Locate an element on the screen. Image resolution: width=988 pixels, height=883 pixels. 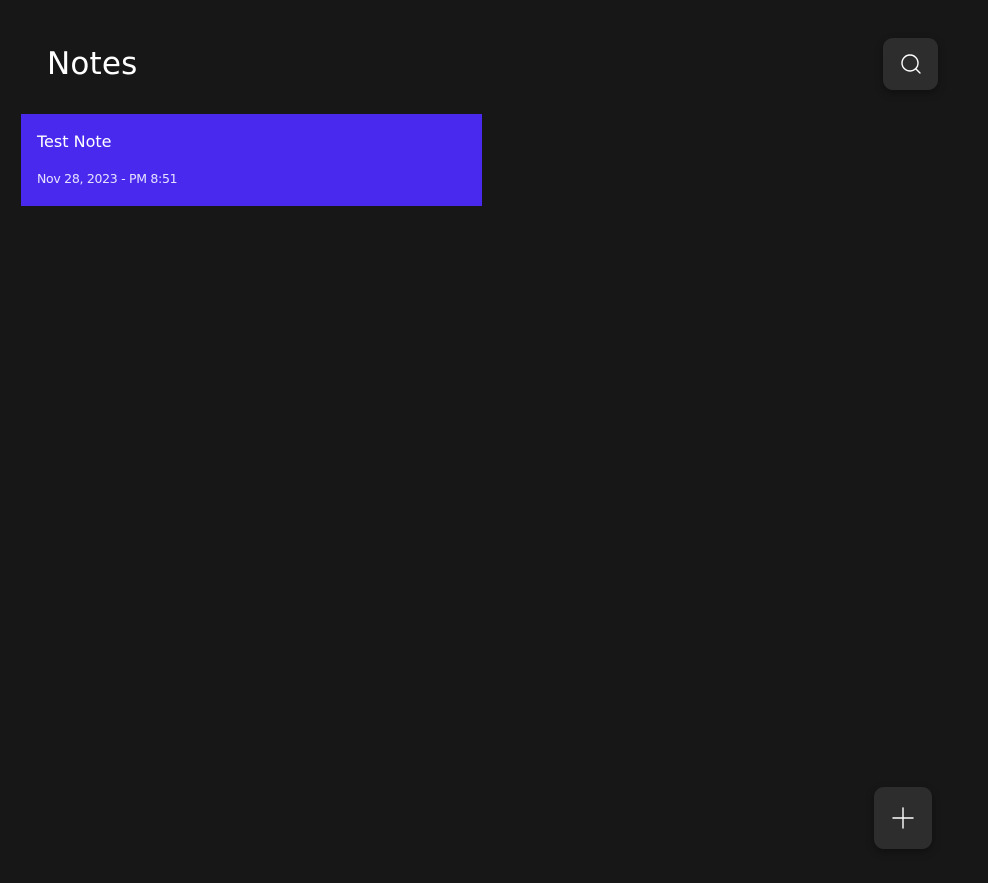
search-button is located at coordinates (910, 64).